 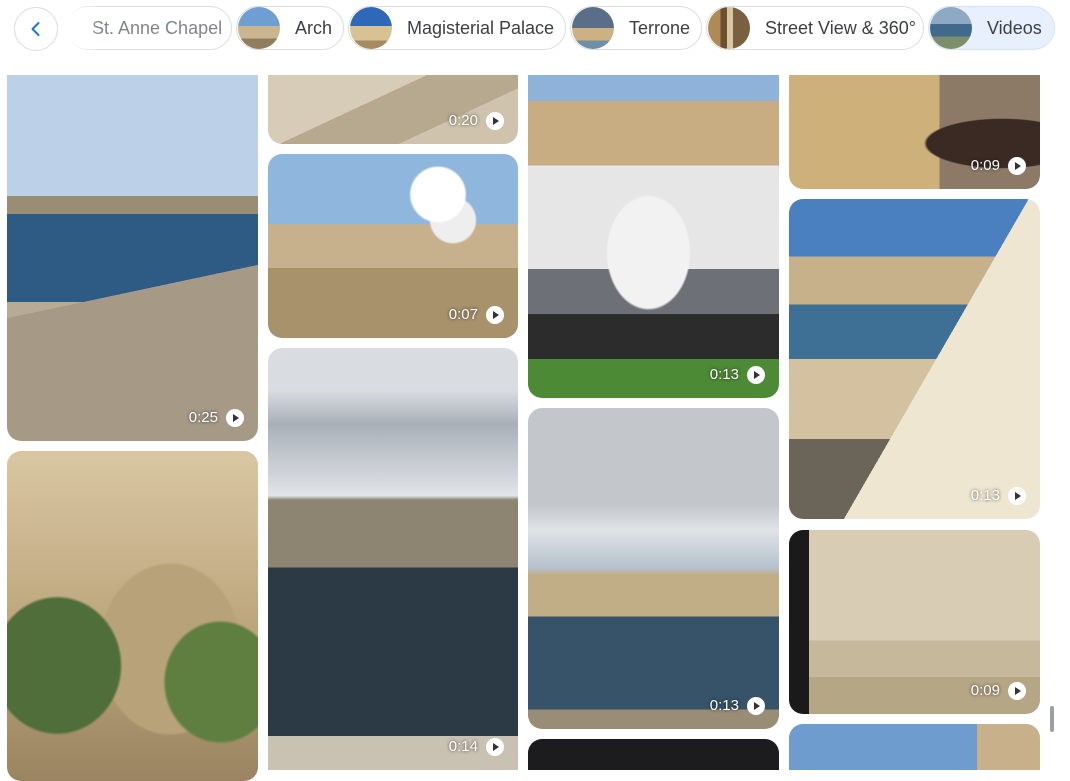 What do you see at coordinates (80, 29) in the screenshot?
I see `chip-fade-overlay` at bounding box center [80, 29].